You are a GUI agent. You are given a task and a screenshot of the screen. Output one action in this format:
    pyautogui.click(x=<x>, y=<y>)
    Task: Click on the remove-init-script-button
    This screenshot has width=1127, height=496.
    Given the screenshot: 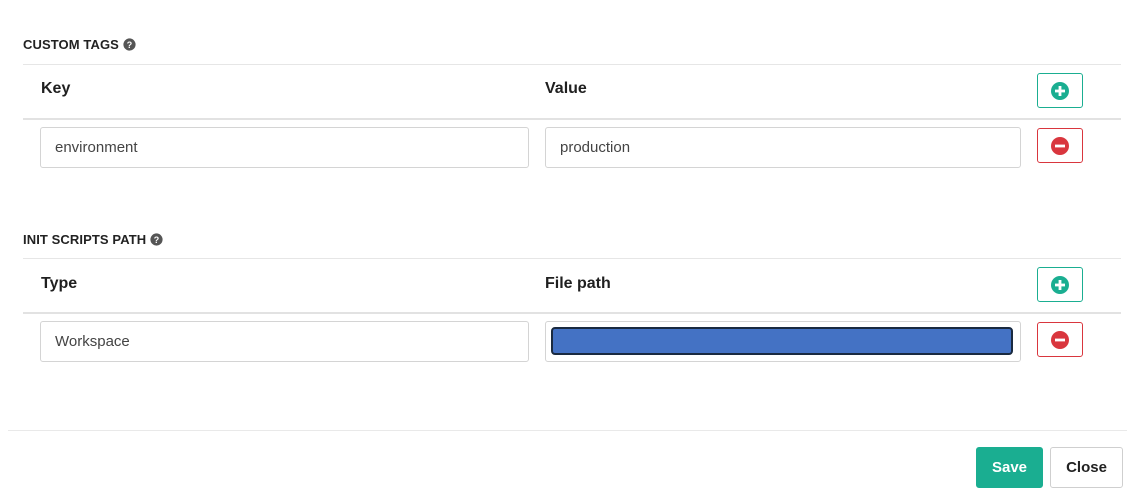 What is the action you would take?
    pyautogui.click(x=1060, y=339)
    